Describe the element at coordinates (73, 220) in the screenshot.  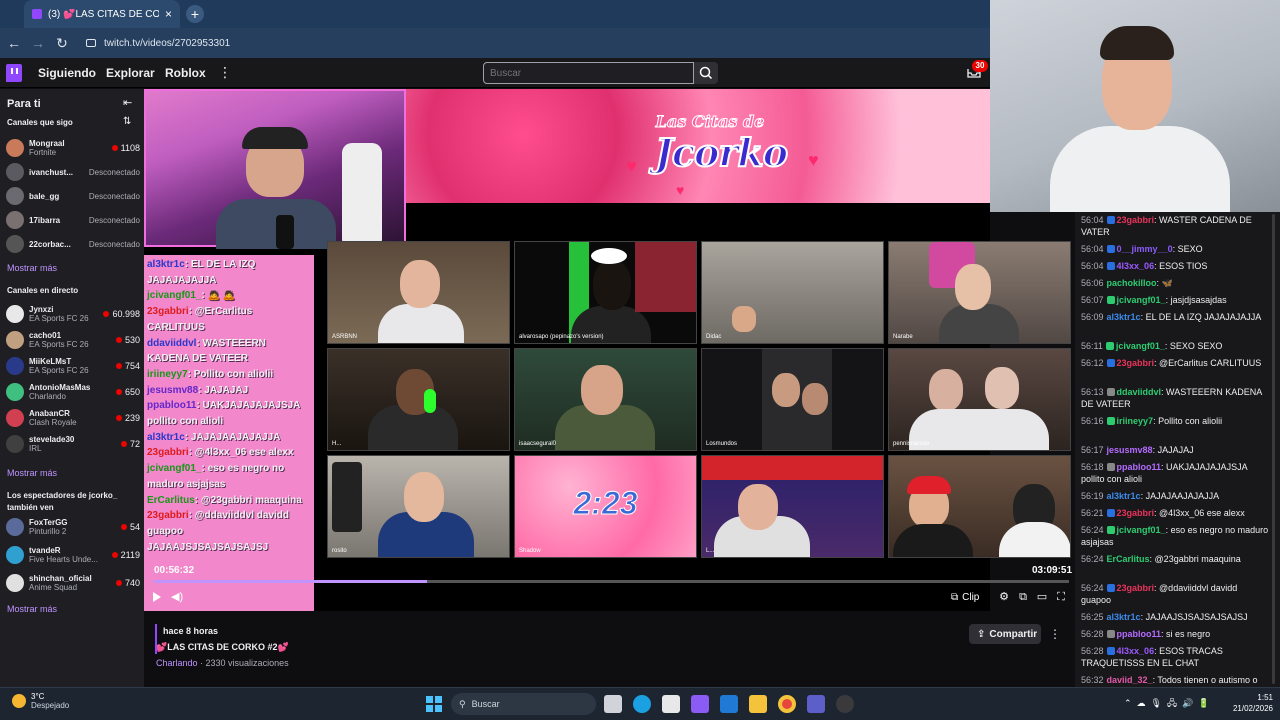
I see `sidebar-channel-followed: 17ibarra Desconectado` at that location.